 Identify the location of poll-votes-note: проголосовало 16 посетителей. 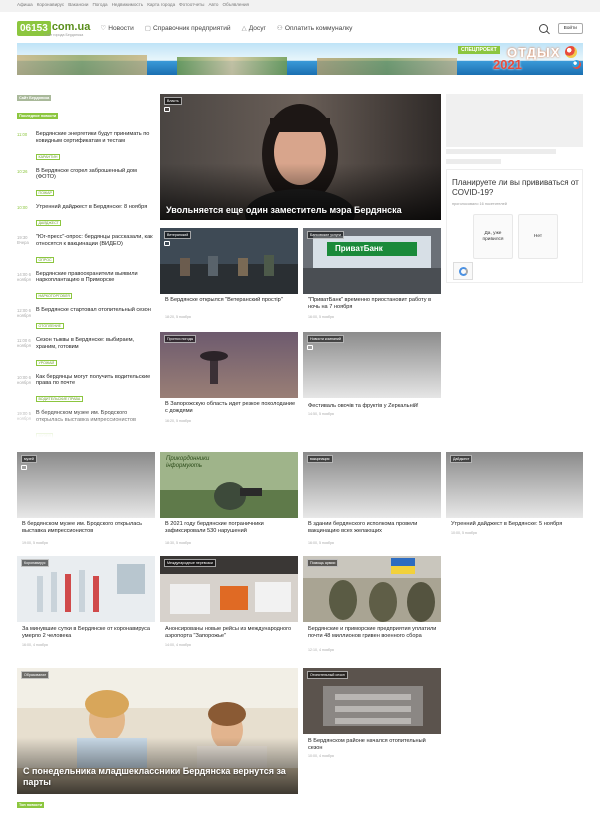
(479, 204).